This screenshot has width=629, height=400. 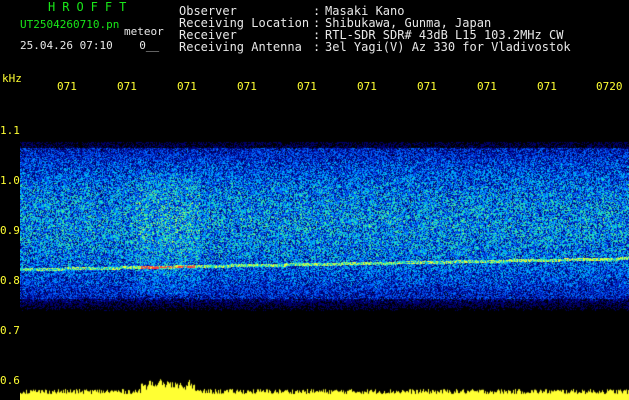 What do you see at coordinates (144, 31) in the screenshot?
I see `detection-tag: meteor` at bounding box center [144, 31].